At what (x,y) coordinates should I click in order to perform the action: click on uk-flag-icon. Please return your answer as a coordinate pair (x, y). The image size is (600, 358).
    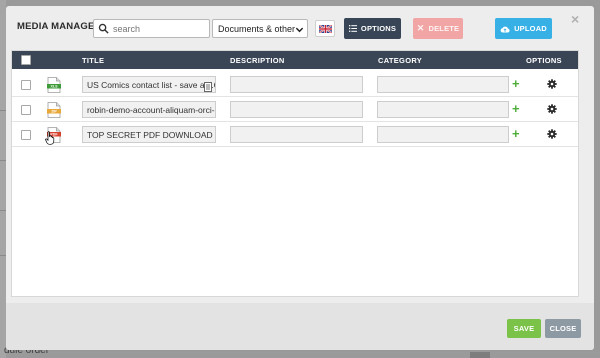
    Looking at the image, I should click on (325, 29).